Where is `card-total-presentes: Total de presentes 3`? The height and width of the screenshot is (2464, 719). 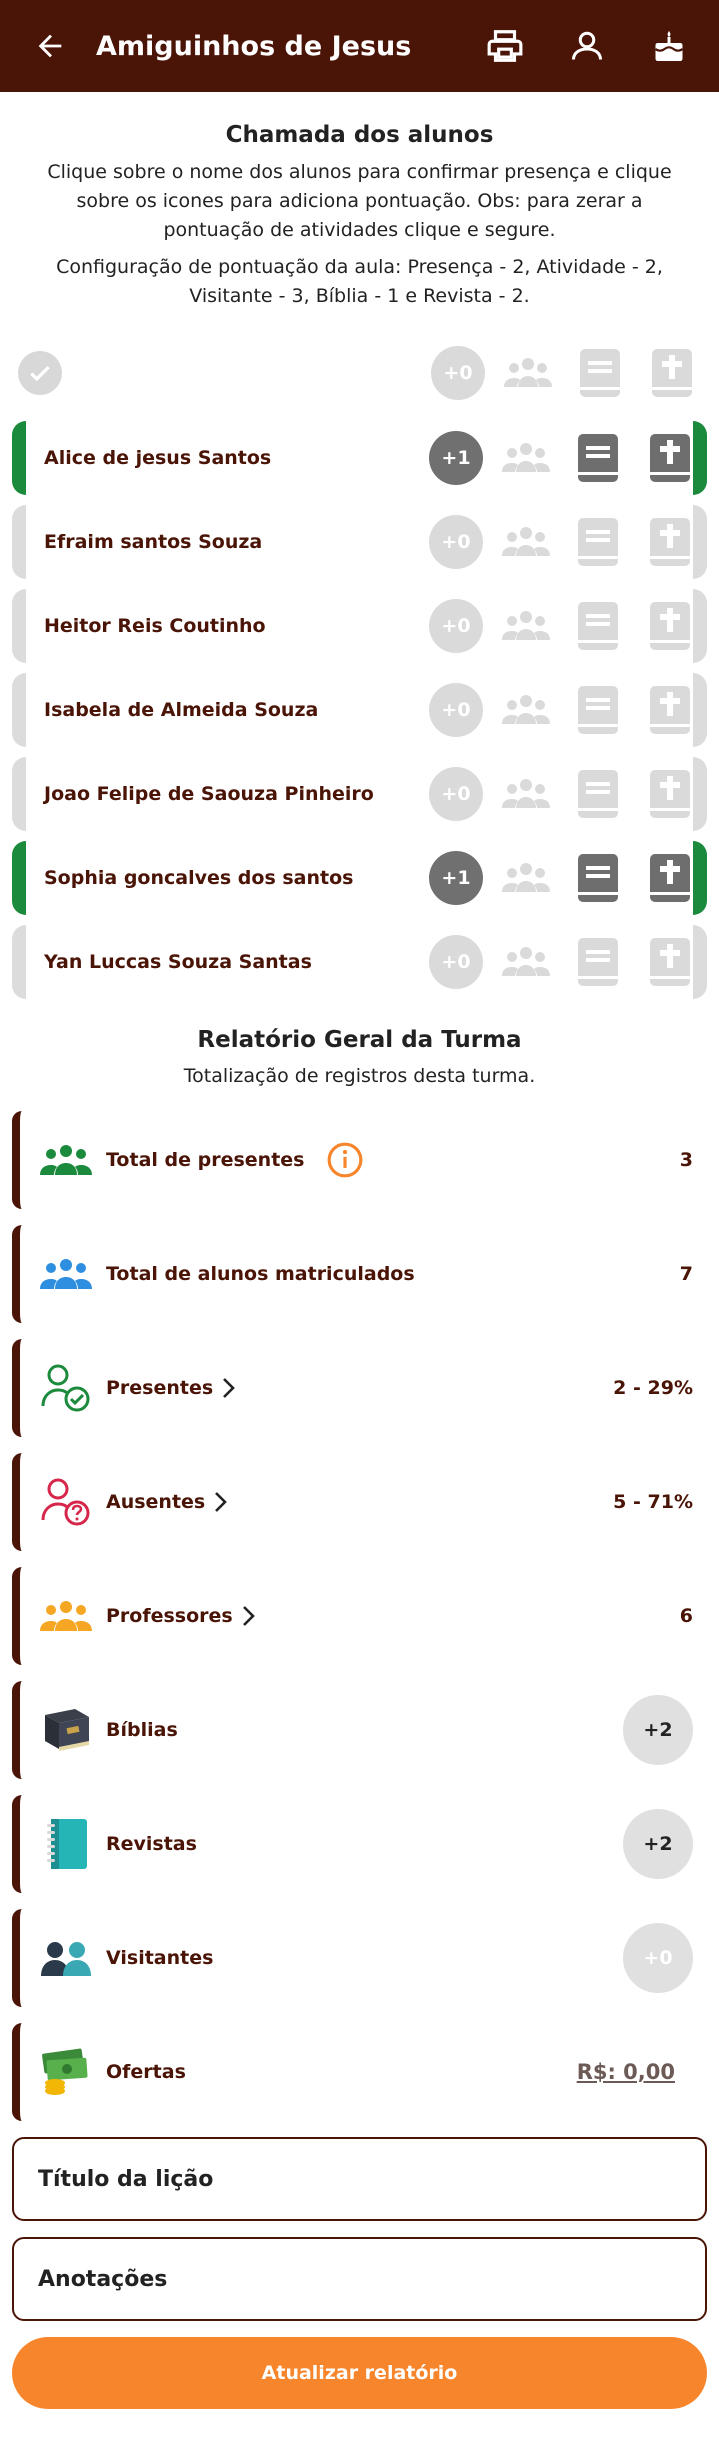
card-total-presentes: Total de presentes 3 is located at coordinates (359, 1160).